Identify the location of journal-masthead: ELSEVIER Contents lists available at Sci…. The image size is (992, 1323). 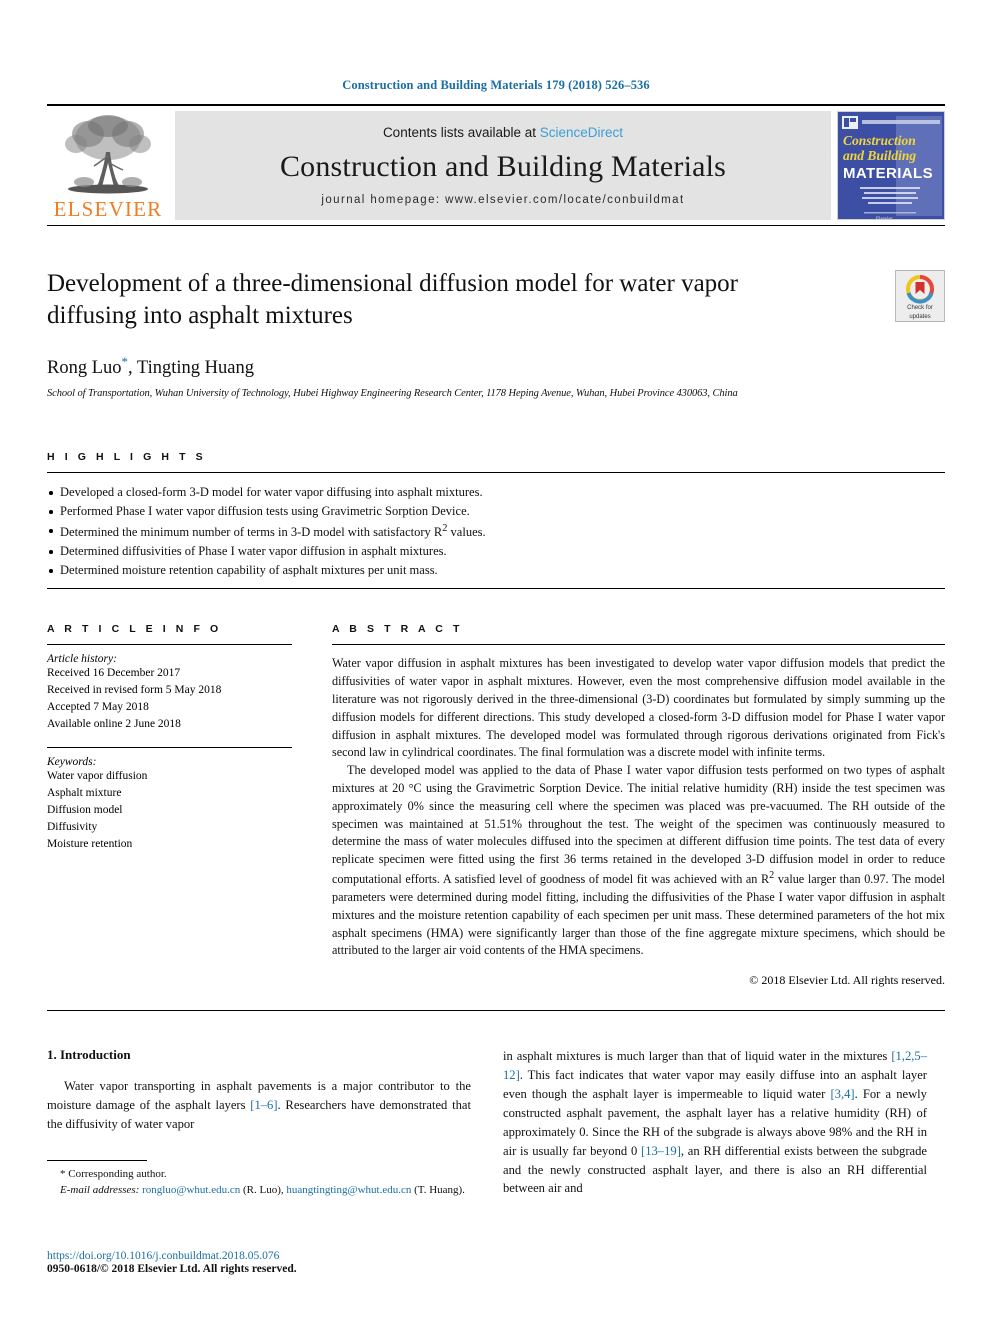
(496, 165).